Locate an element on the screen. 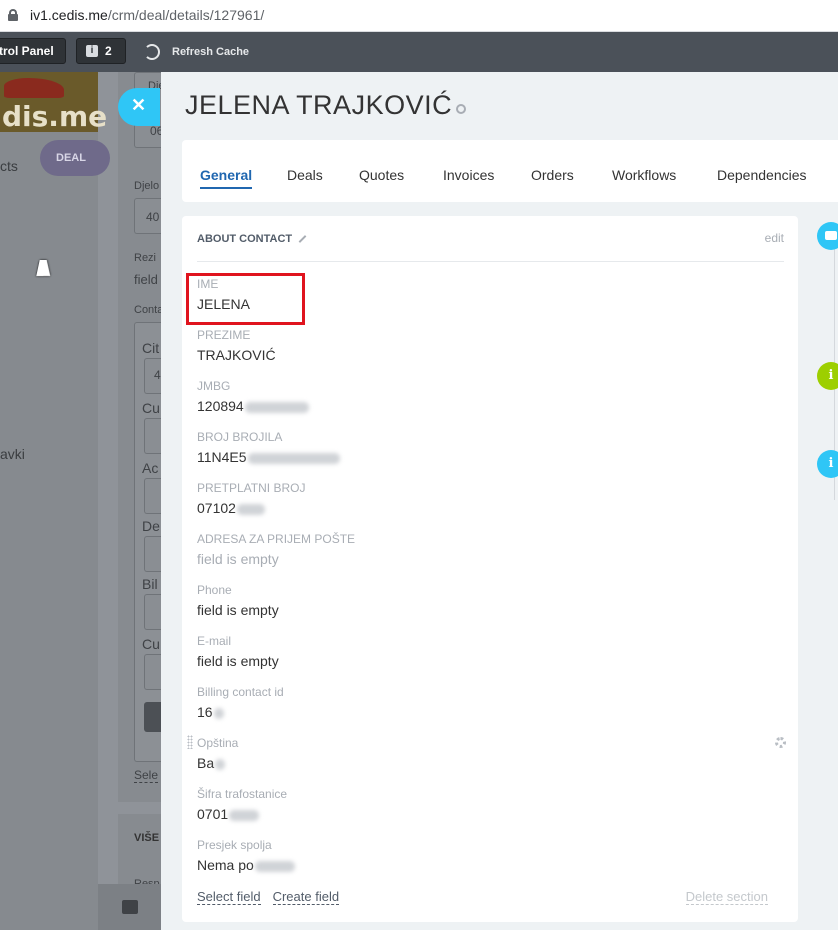  logo-flame-icon is located at coordinates (34, 88).